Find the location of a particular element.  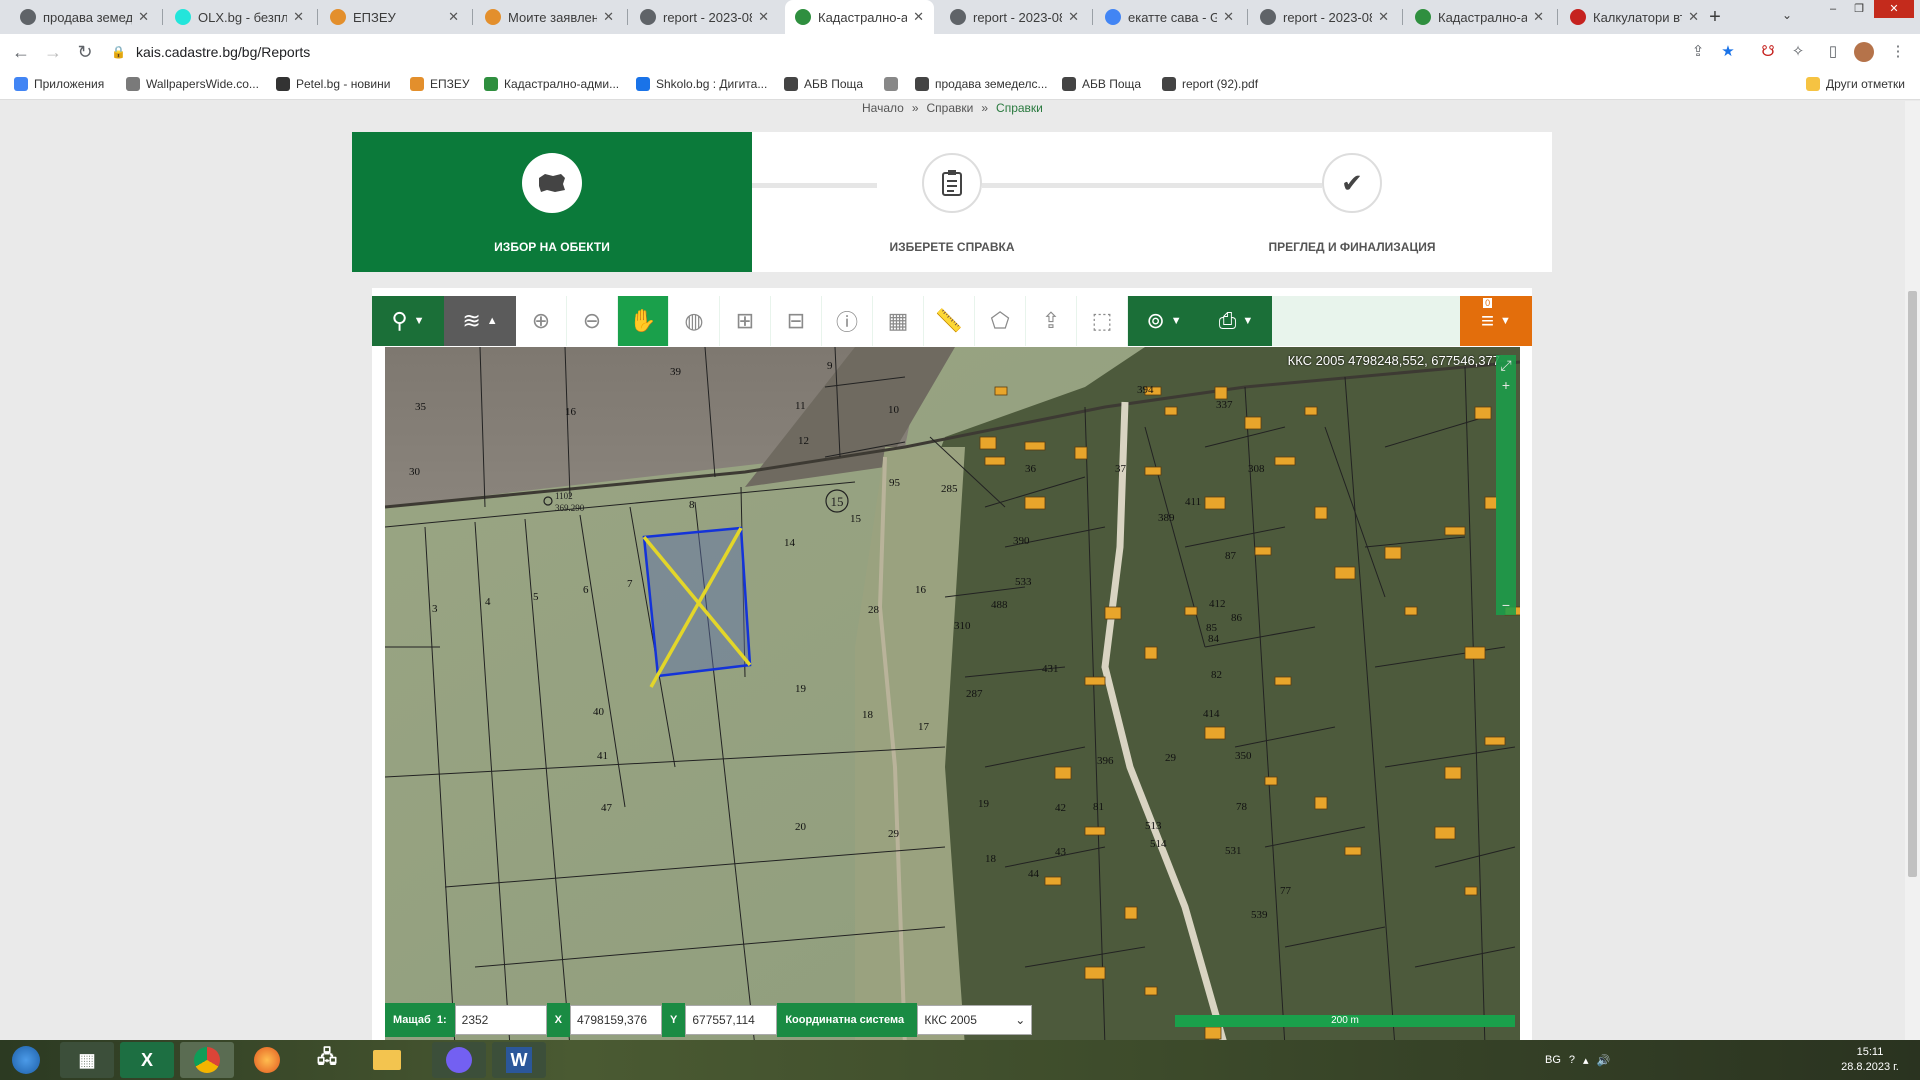

browser-menu-icon: ⋮ is located at coordinates (1898, 52).